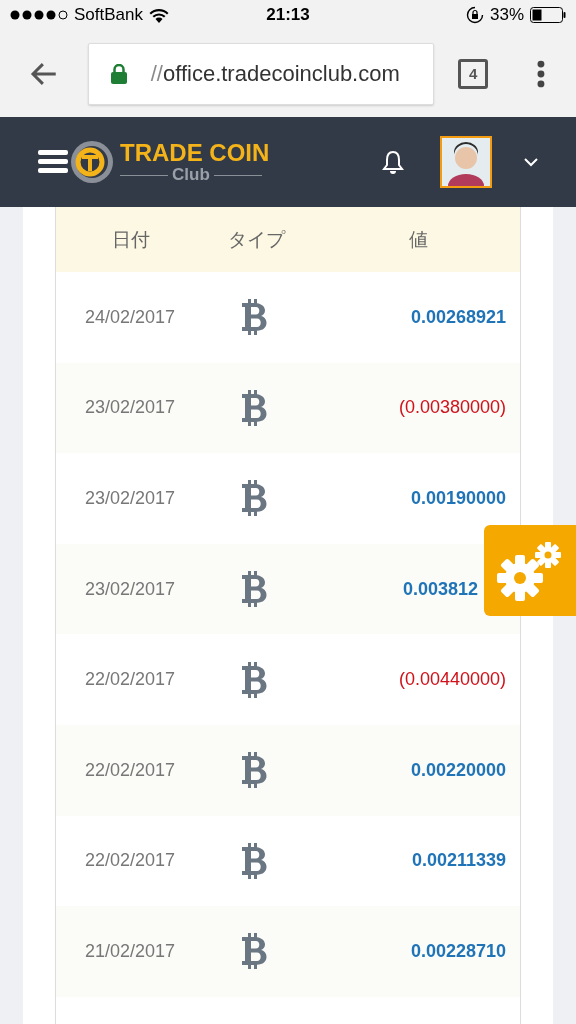 The height and width of the screenshot is (1024, 576). I want to click on logo-title: TRADE COIN, so click(195, 153).